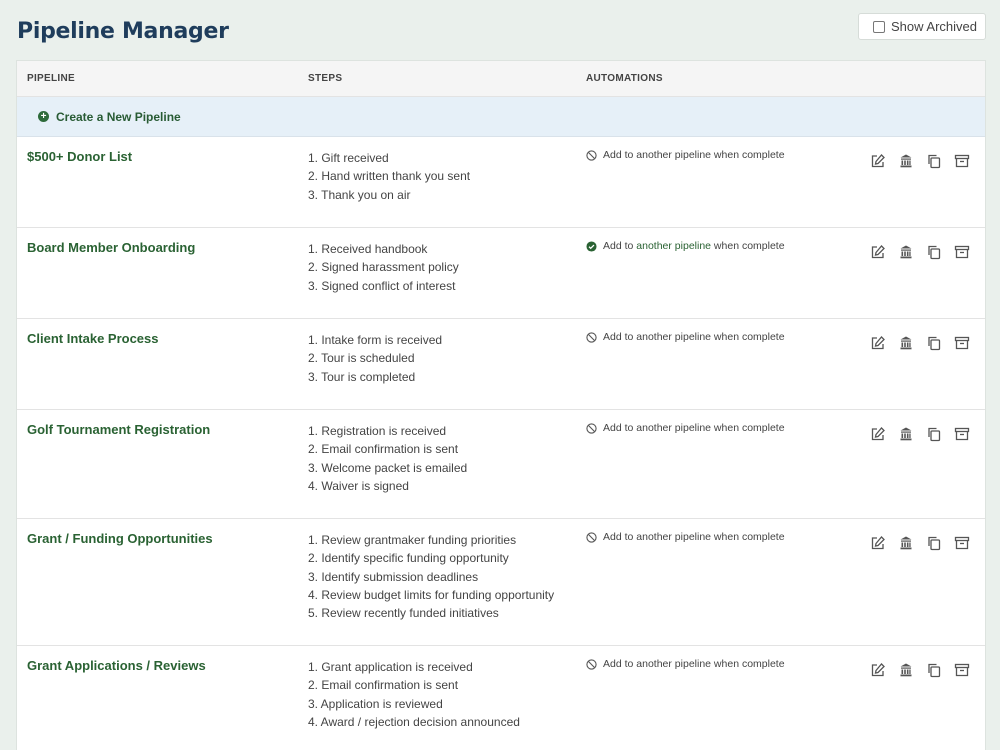 The width and height of the screenshot is (1000, 750). I want to click on step-item: 3. Welcome packet is emailed, so click(388, 467).